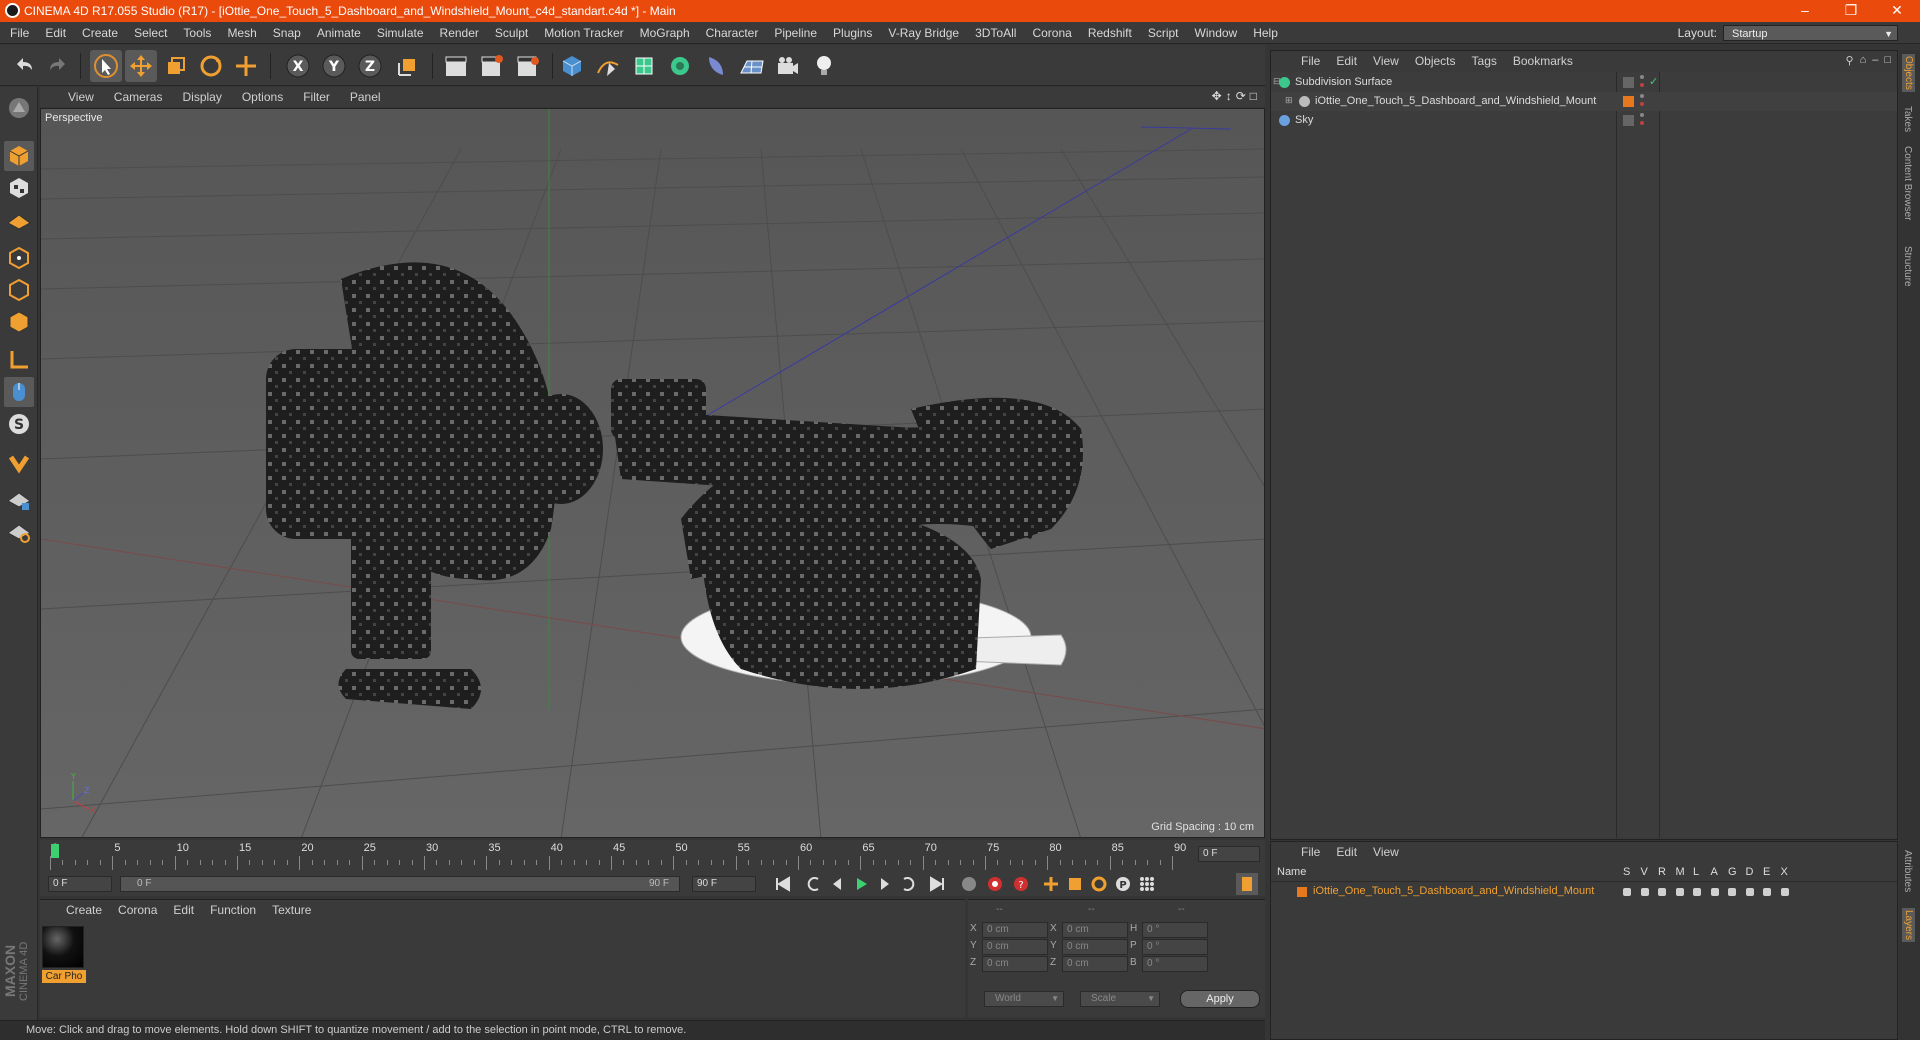  Describe the element at coordinates (680, 66) in the screenshot. I see `cloner-button` at that location.